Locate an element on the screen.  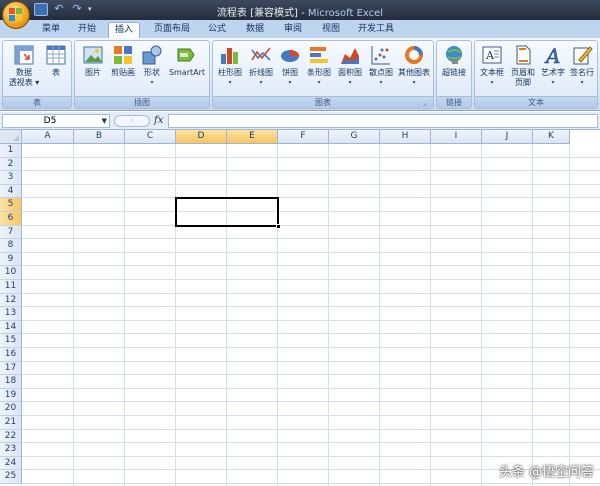
row-header-3: 3 is located at coordinates (11, 178).